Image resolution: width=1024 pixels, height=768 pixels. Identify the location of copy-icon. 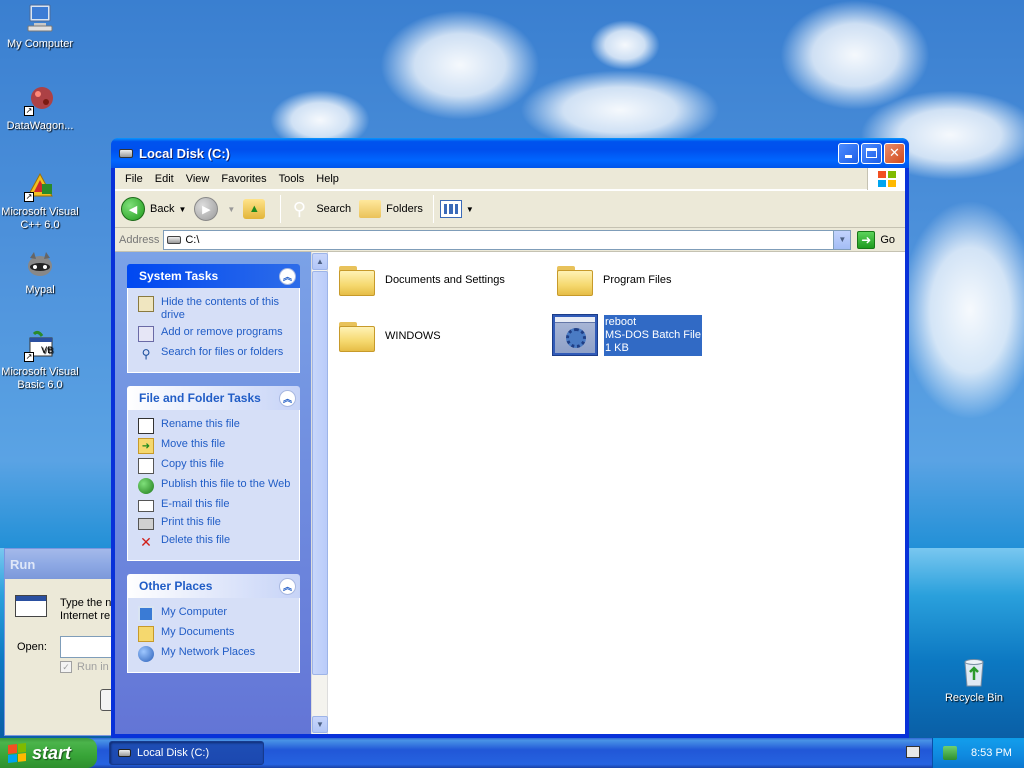
(146, 466).